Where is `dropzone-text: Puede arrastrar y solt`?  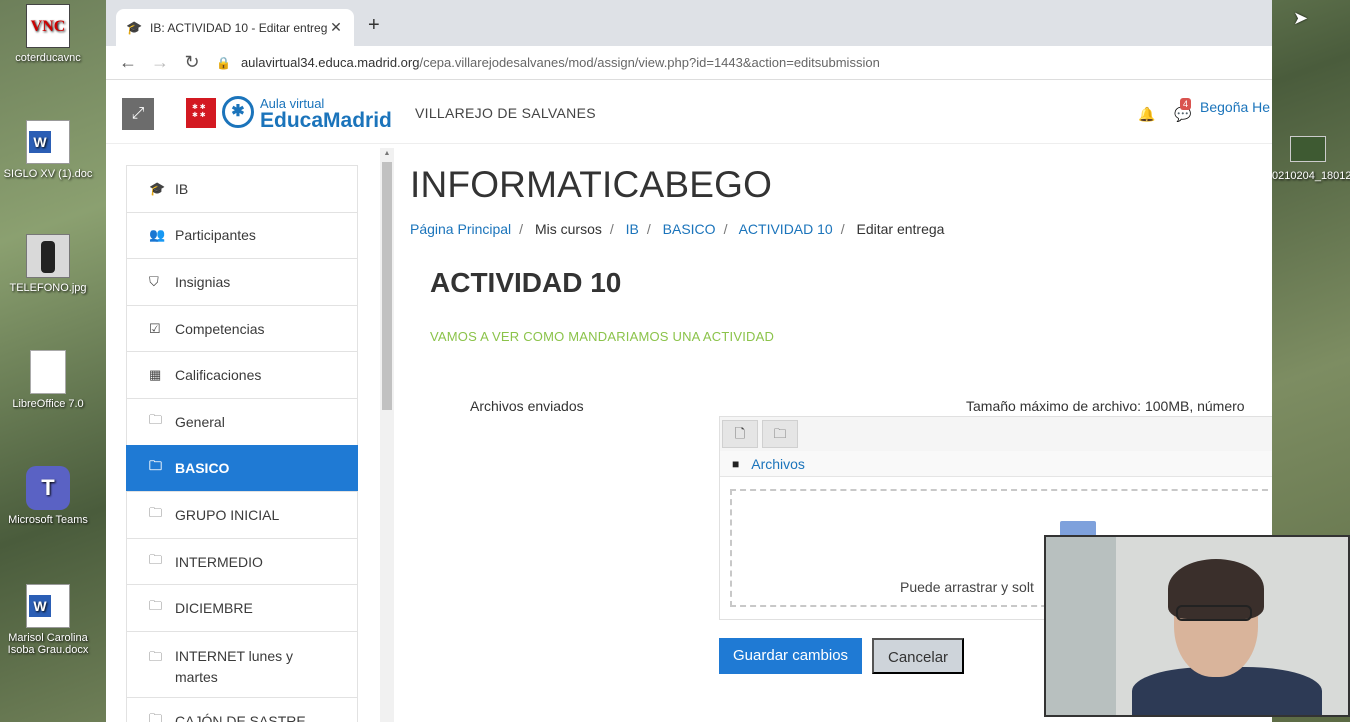
dropzone-text: Puede arrastrar y solt is located at coordinates (967, 587).